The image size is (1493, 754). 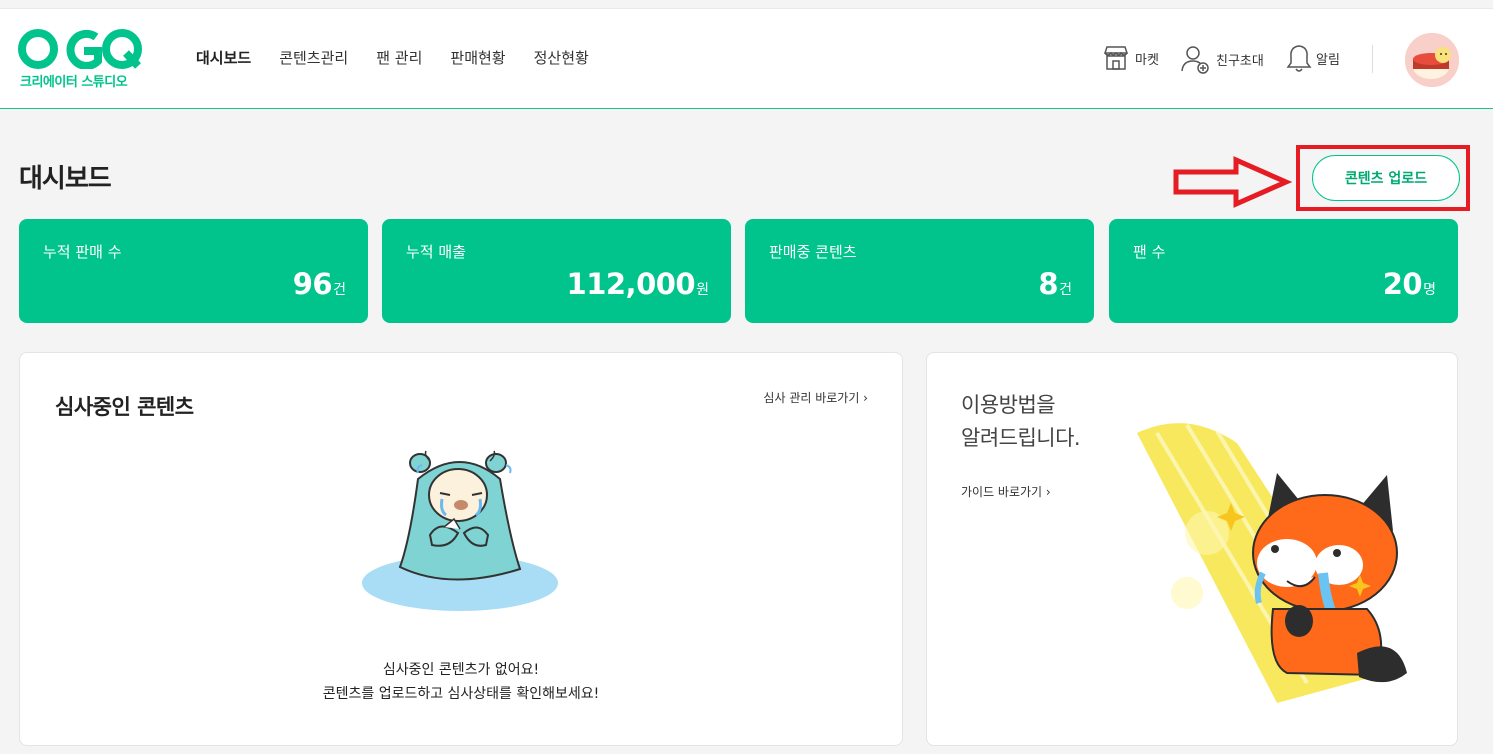 I want to click on stat-value: 112,000 원, so click(x=638, y=284).